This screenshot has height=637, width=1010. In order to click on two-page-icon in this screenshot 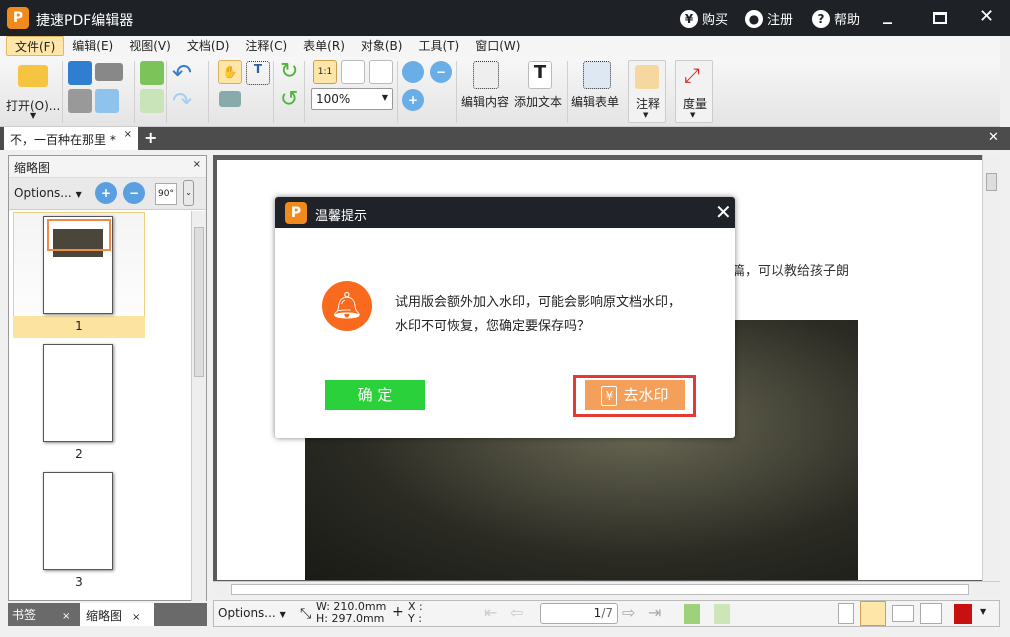, I will do `click(903, 613)`.